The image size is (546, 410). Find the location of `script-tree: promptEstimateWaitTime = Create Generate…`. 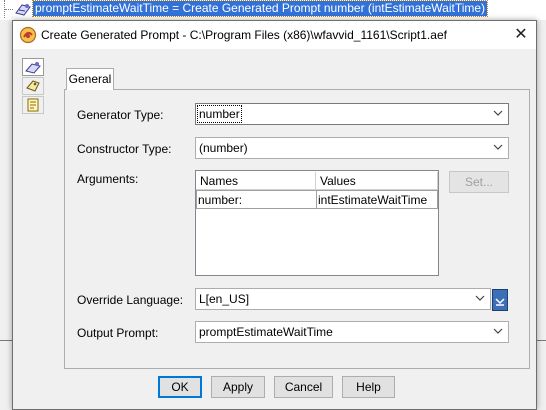

script-tree: promptEstimateWaitTime = Create Generate… is located at coordinates (273, 10).